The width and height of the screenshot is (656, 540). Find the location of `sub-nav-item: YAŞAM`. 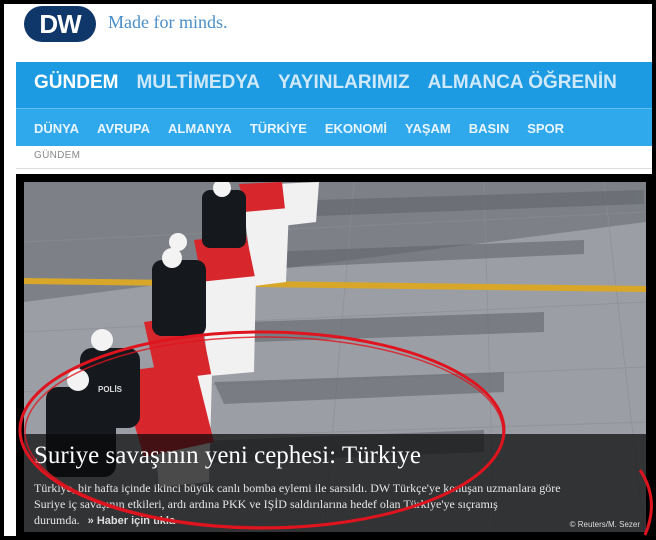

sub-nav-item: YAŞAM is located at coordinates (428, 128).